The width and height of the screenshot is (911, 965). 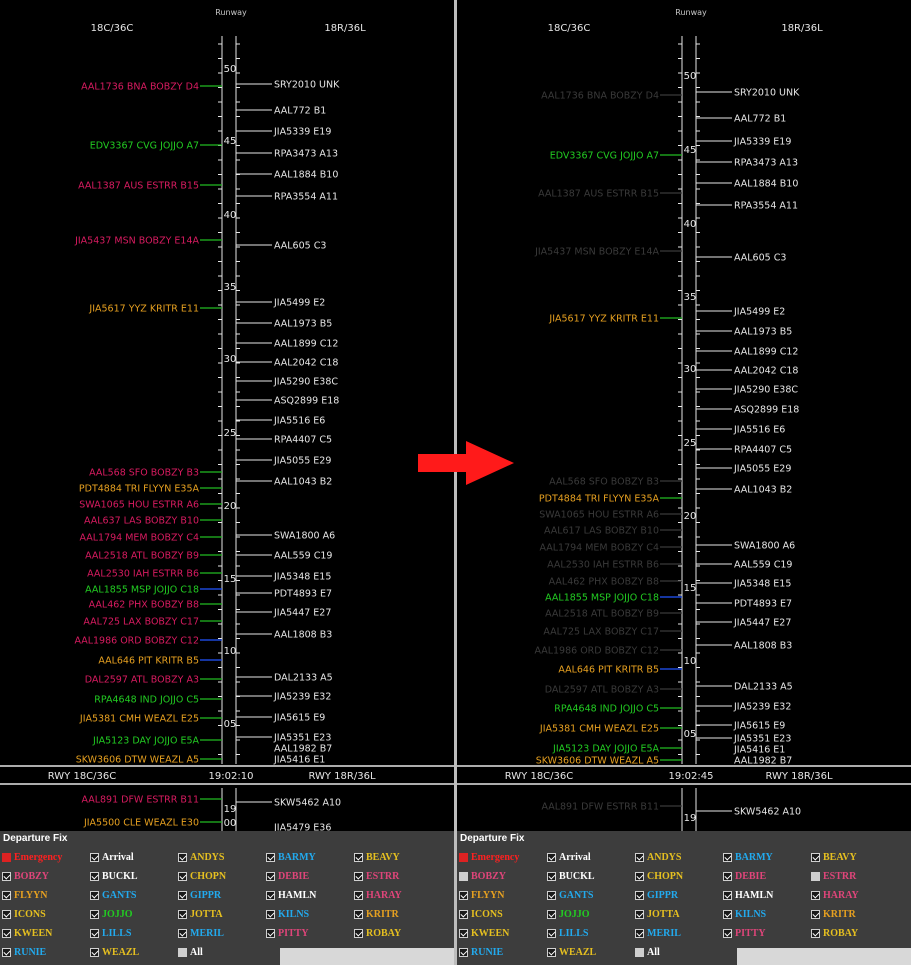 I want to click on fix-checkbox-estrr: ESTRR, so click(x=398, y=876).